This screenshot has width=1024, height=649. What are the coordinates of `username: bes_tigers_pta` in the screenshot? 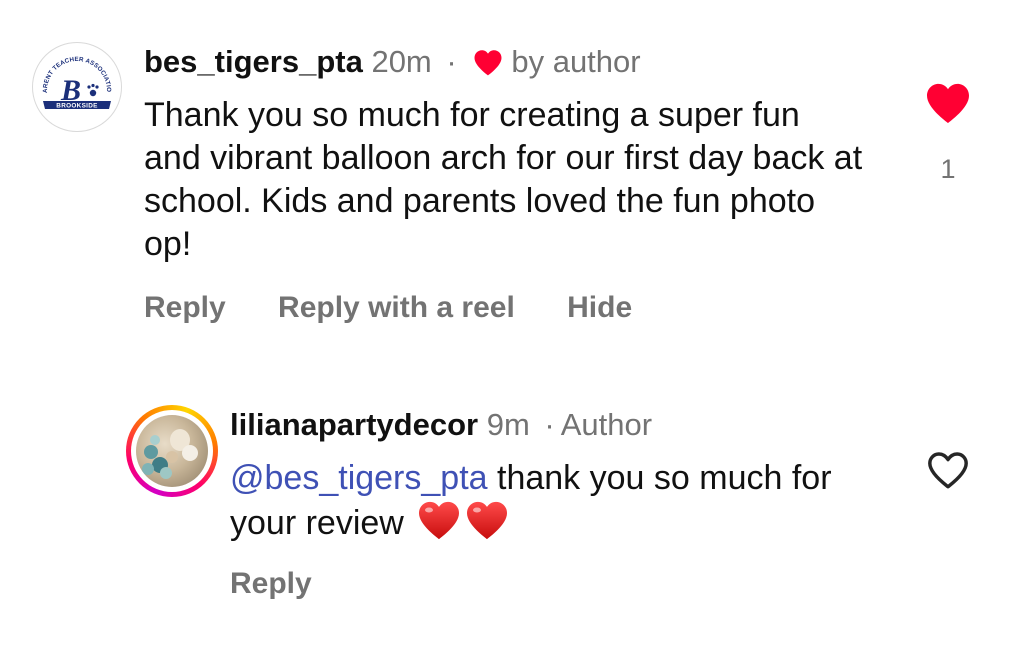 It's located at (253, 61).